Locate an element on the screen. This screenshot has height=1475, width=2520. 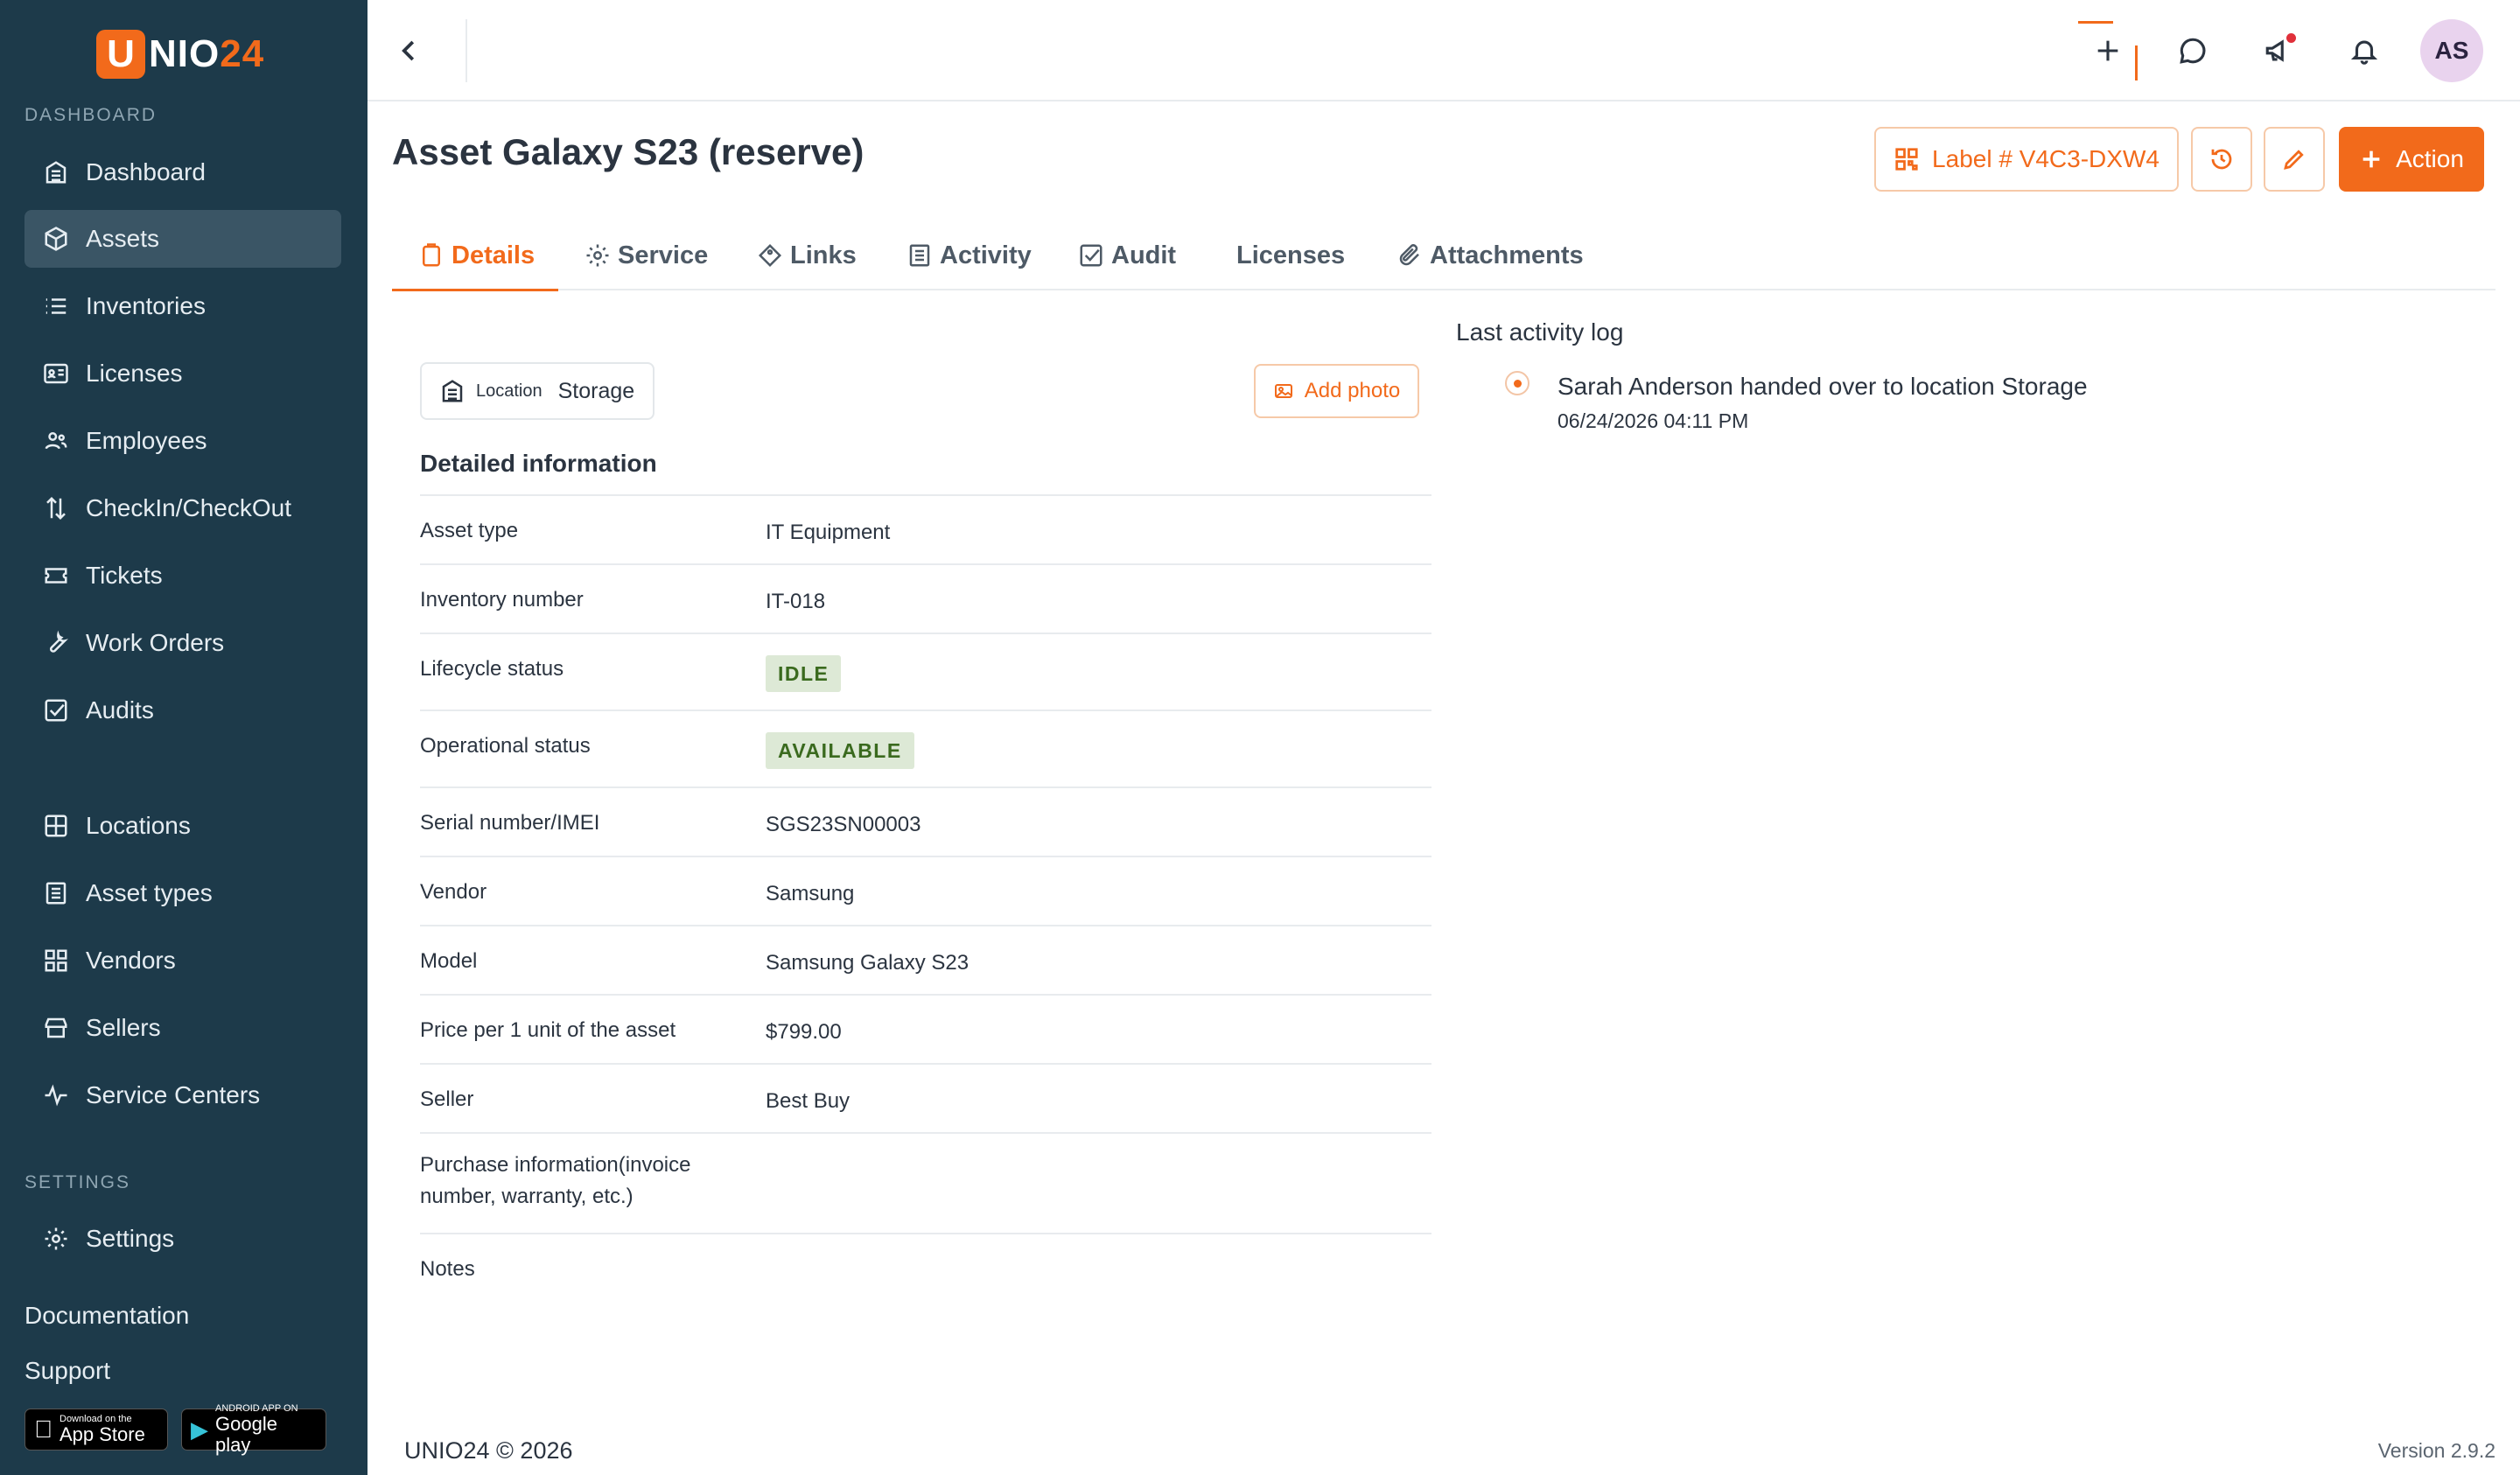
support-link: Support is located at coordinates (67, 1371).